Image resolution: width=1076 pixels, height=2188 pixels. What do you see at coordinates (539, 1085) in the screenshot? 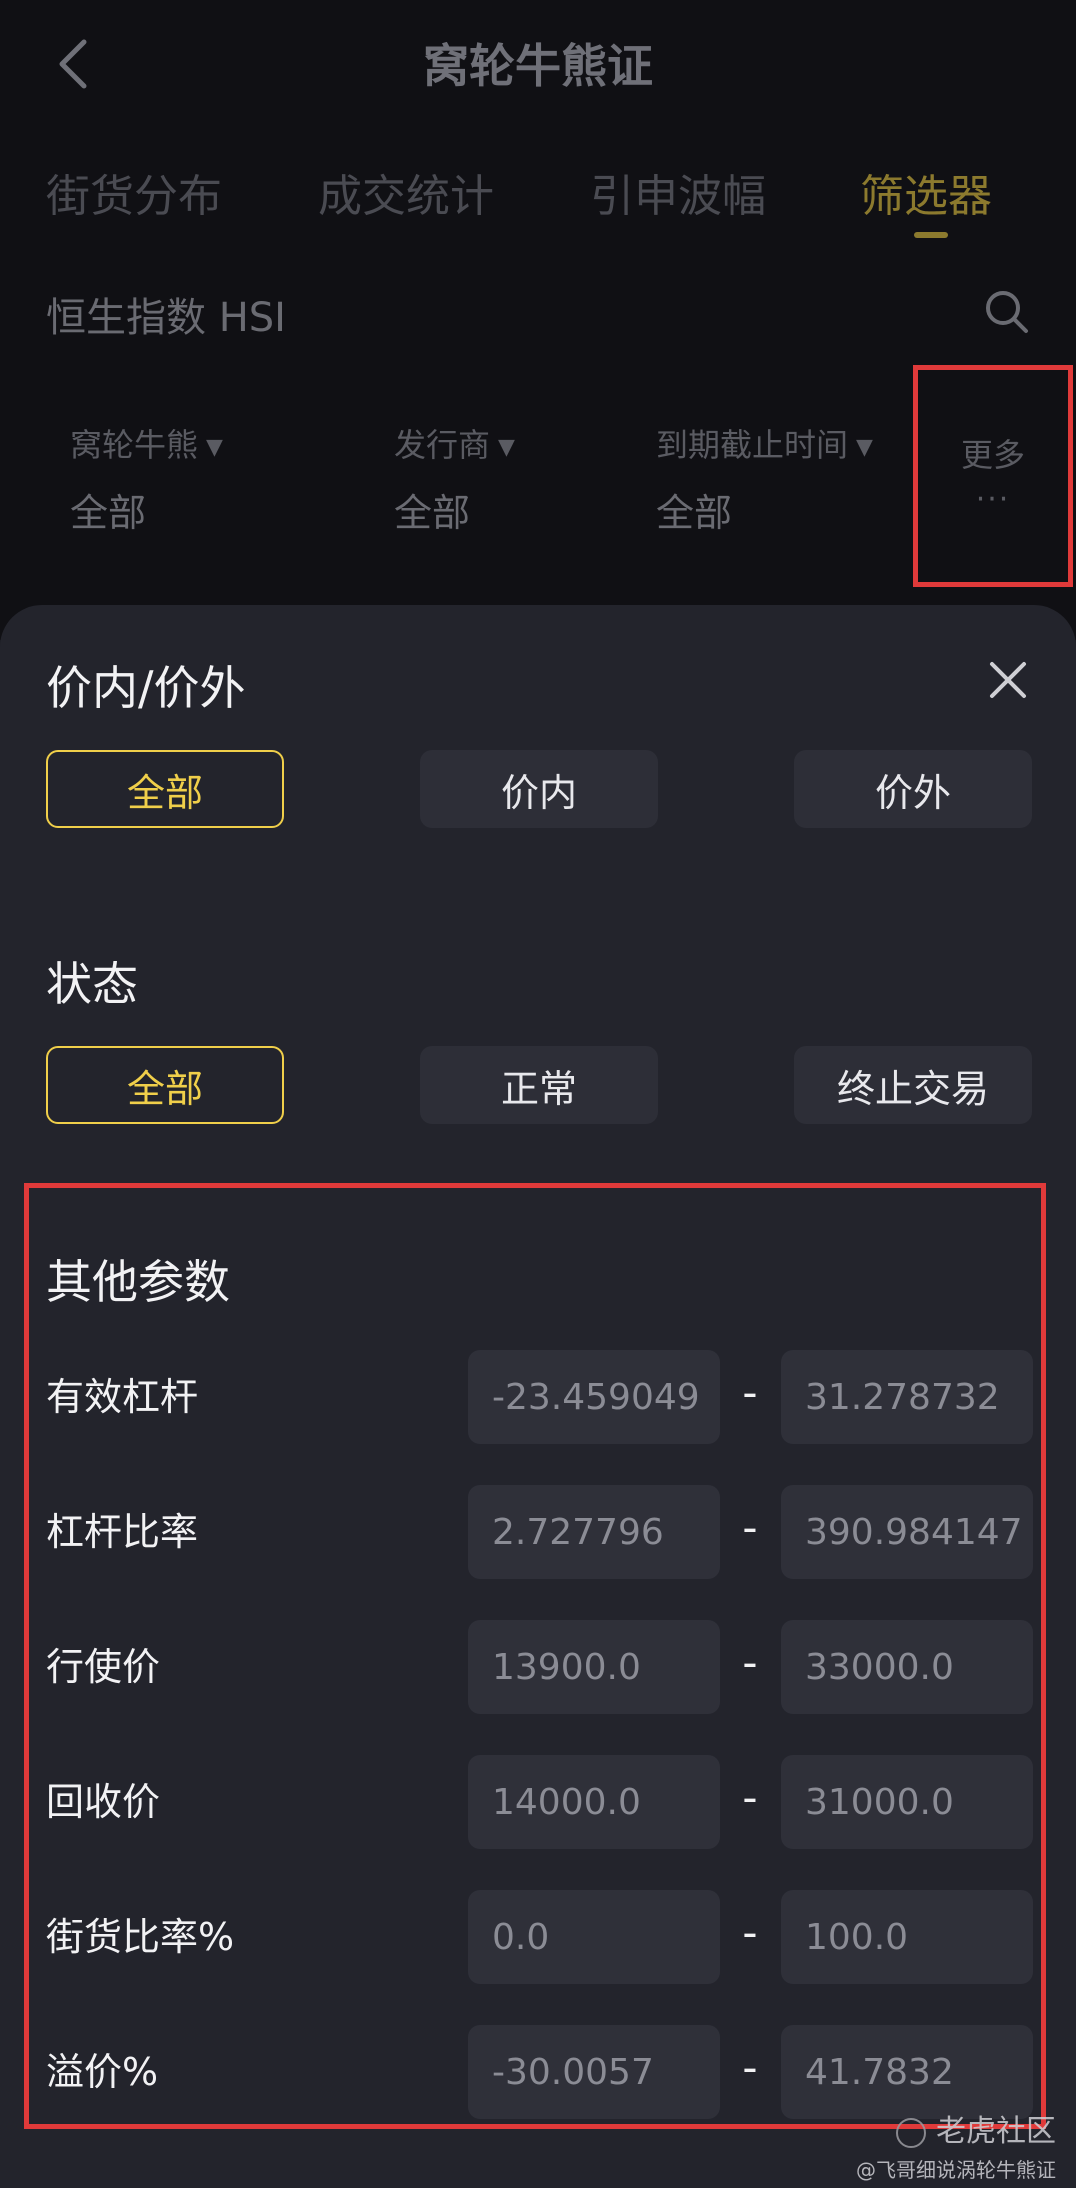
I see `status-option-normal: 正常` at bounding box center [539, 1085].